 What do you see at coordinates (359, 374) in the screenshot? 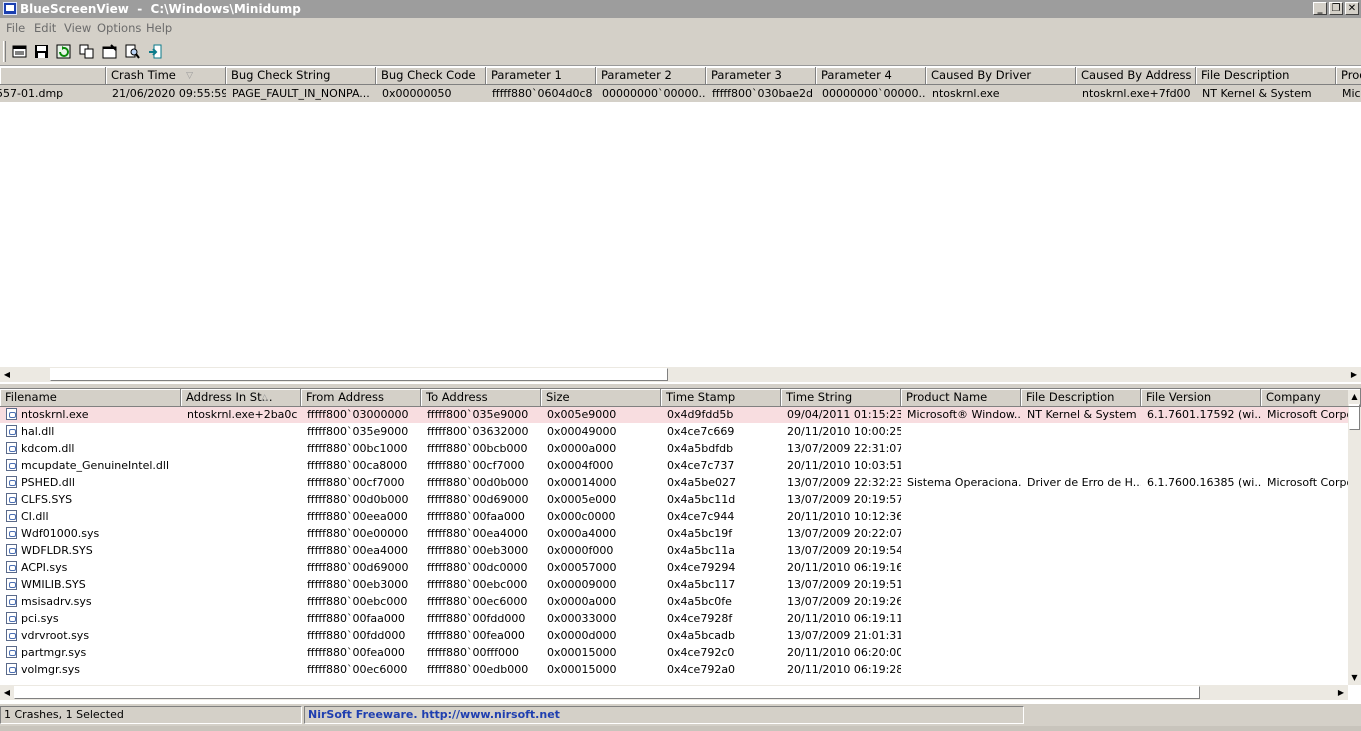
I see `crash-list-hscroll-thumb` at bounding box center [359, 374].